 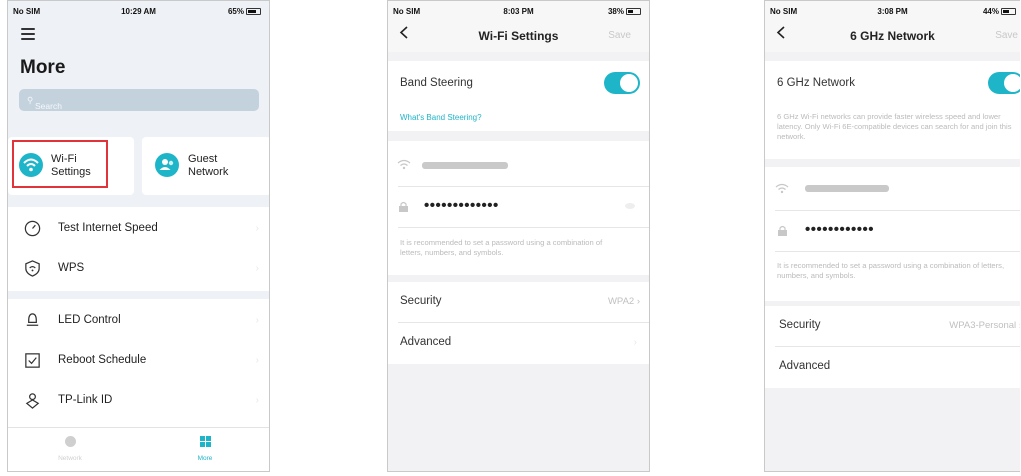 I want to click on tab-bar: Network More, so click(x=138, y=449).